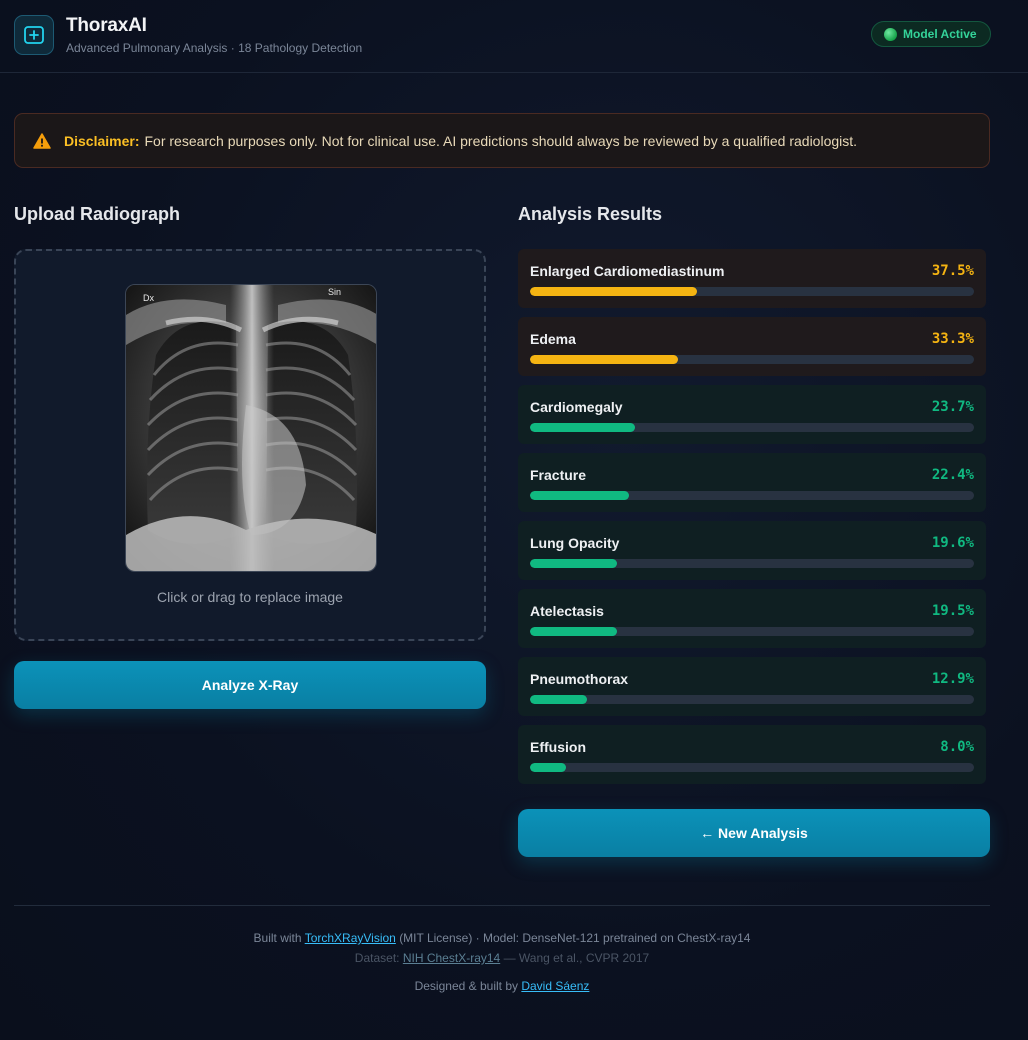 The width and height of the screenshot is (1028, 1040). I want to click on footer-author: Designed & built by David Sáenz, so click(502, 986).